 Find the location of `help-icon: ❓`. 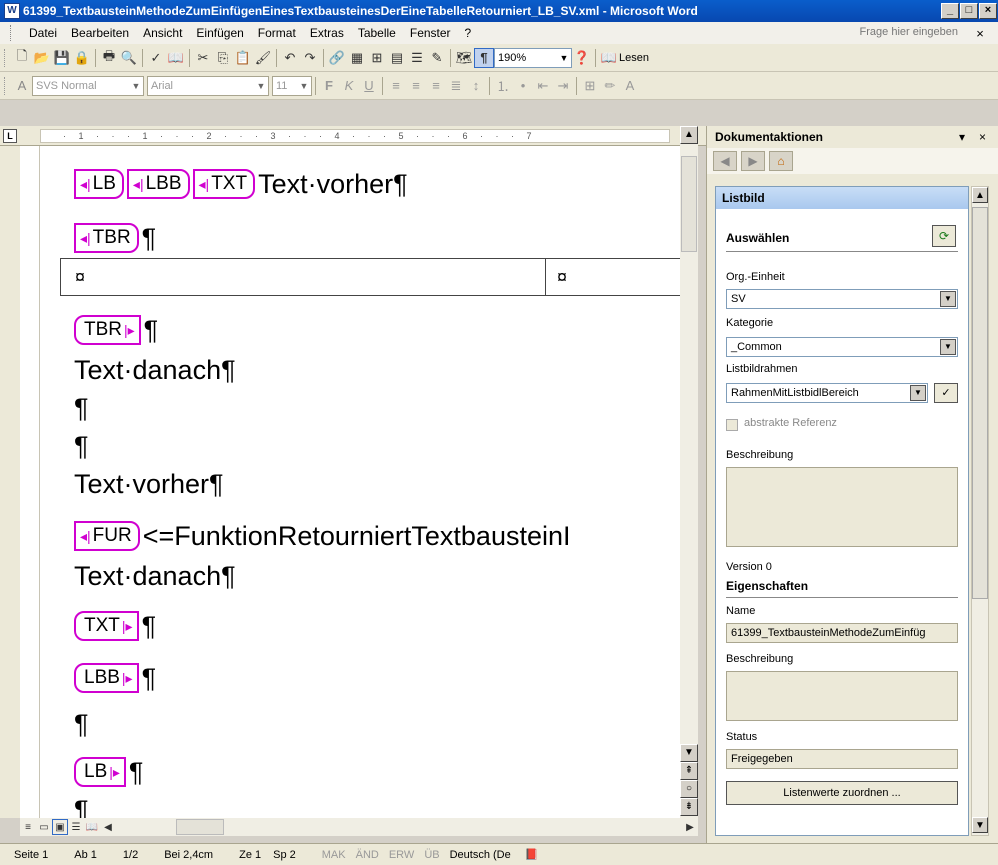

help-icon: ❓ is located at coordinates (582, 58).